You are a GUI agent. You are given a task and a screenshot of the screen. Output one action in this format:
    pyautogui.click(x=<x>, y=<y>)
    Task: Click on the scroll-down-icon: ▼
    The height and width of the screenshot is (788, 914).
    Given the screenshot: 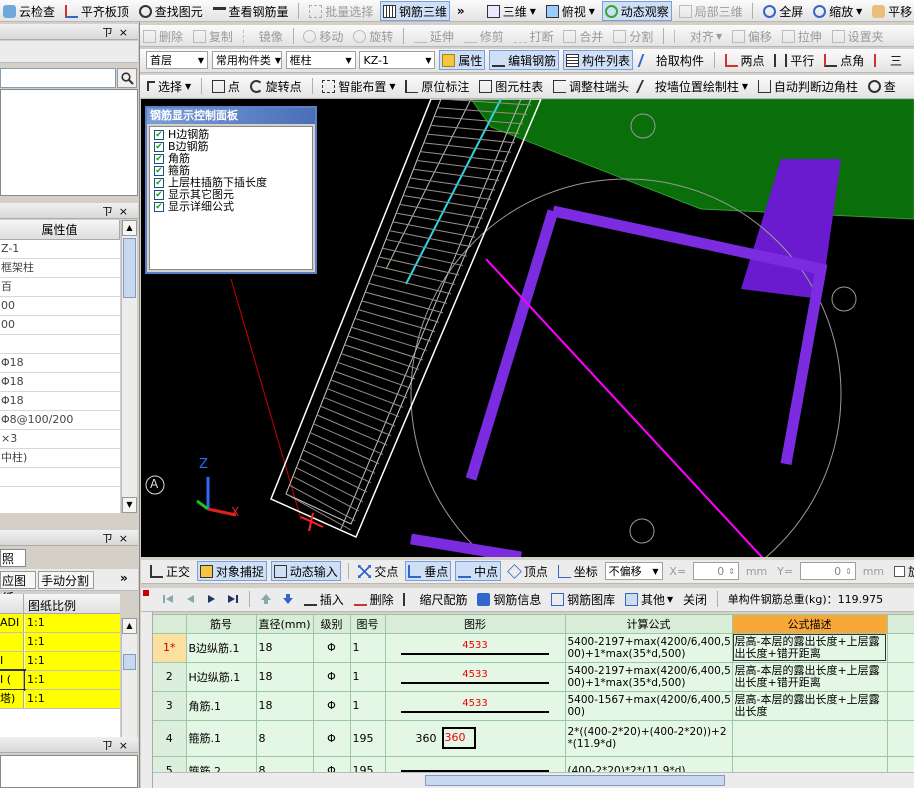 What is the action you would take?
    pyautogui.click(x=129, y=505)
    